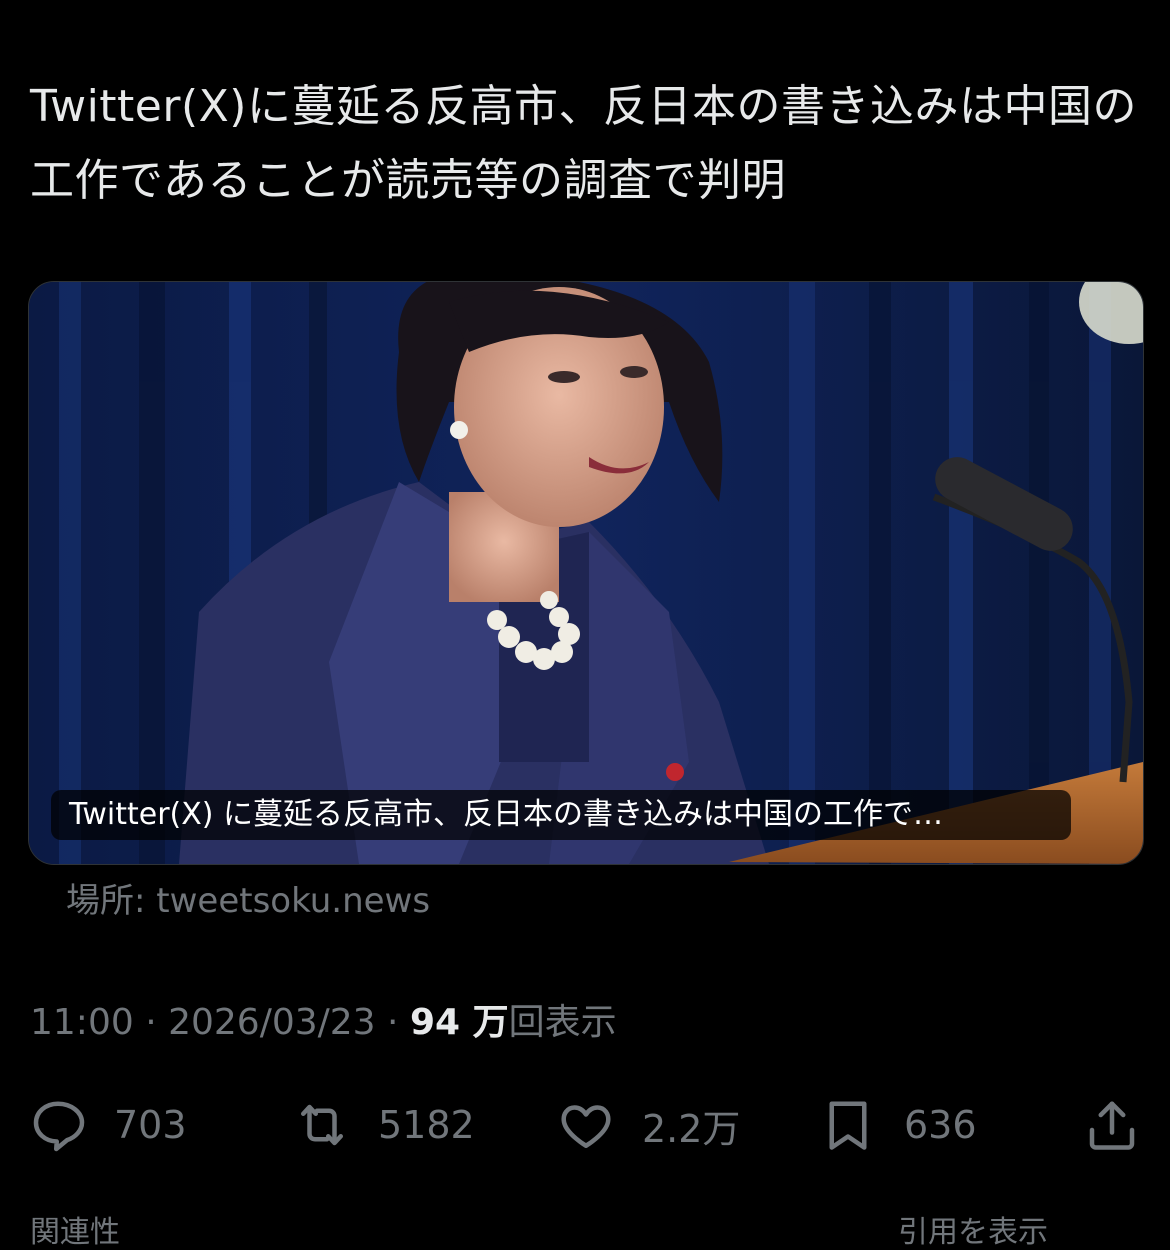 The height and width of the screenshot is (1250, 1170). I want to click on relevance-label: 関連性, so click(75, 1233).